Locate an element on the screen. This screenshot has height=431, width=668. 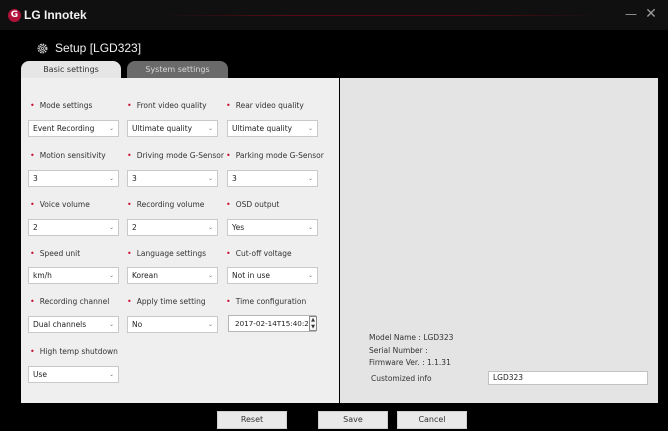
time-spinner: ▲ ▼ is located at coordinates (313, 323).